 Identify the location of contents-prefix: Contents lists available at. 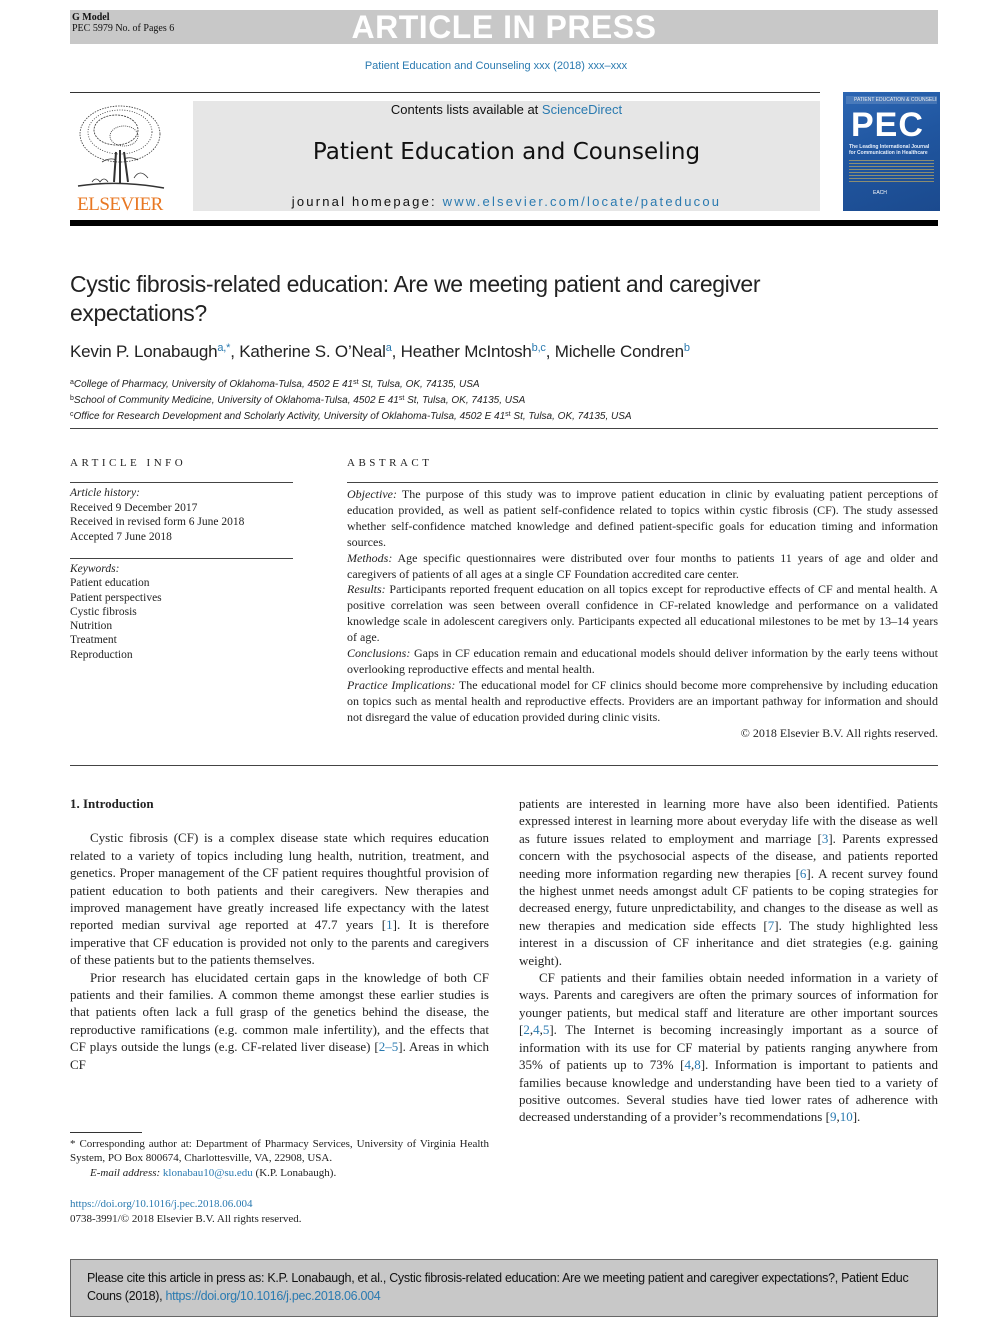
(466, 109).